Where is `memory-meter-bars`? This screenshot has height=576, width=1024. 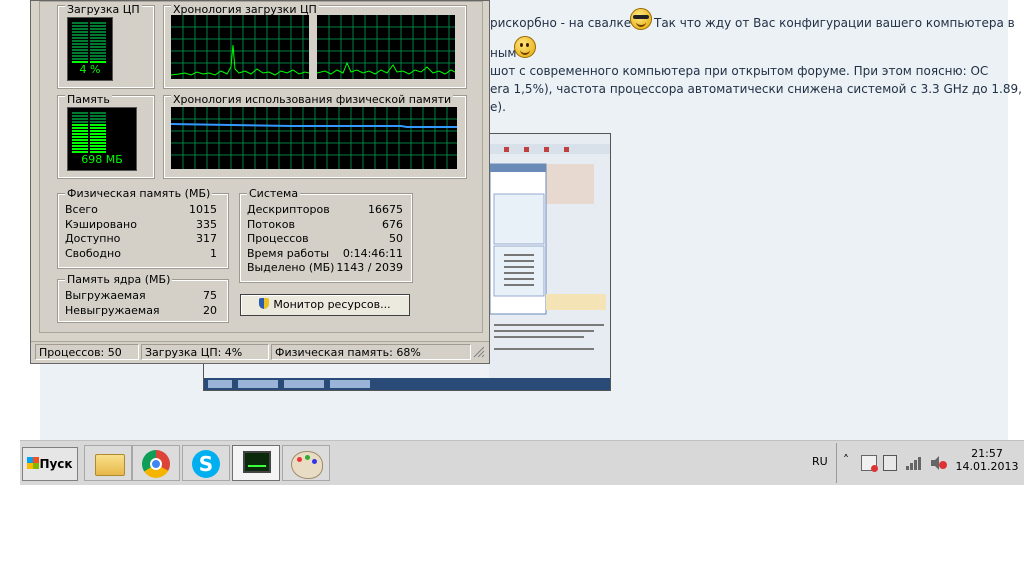 memory-meter-bars is located at coordinates (89, 132).